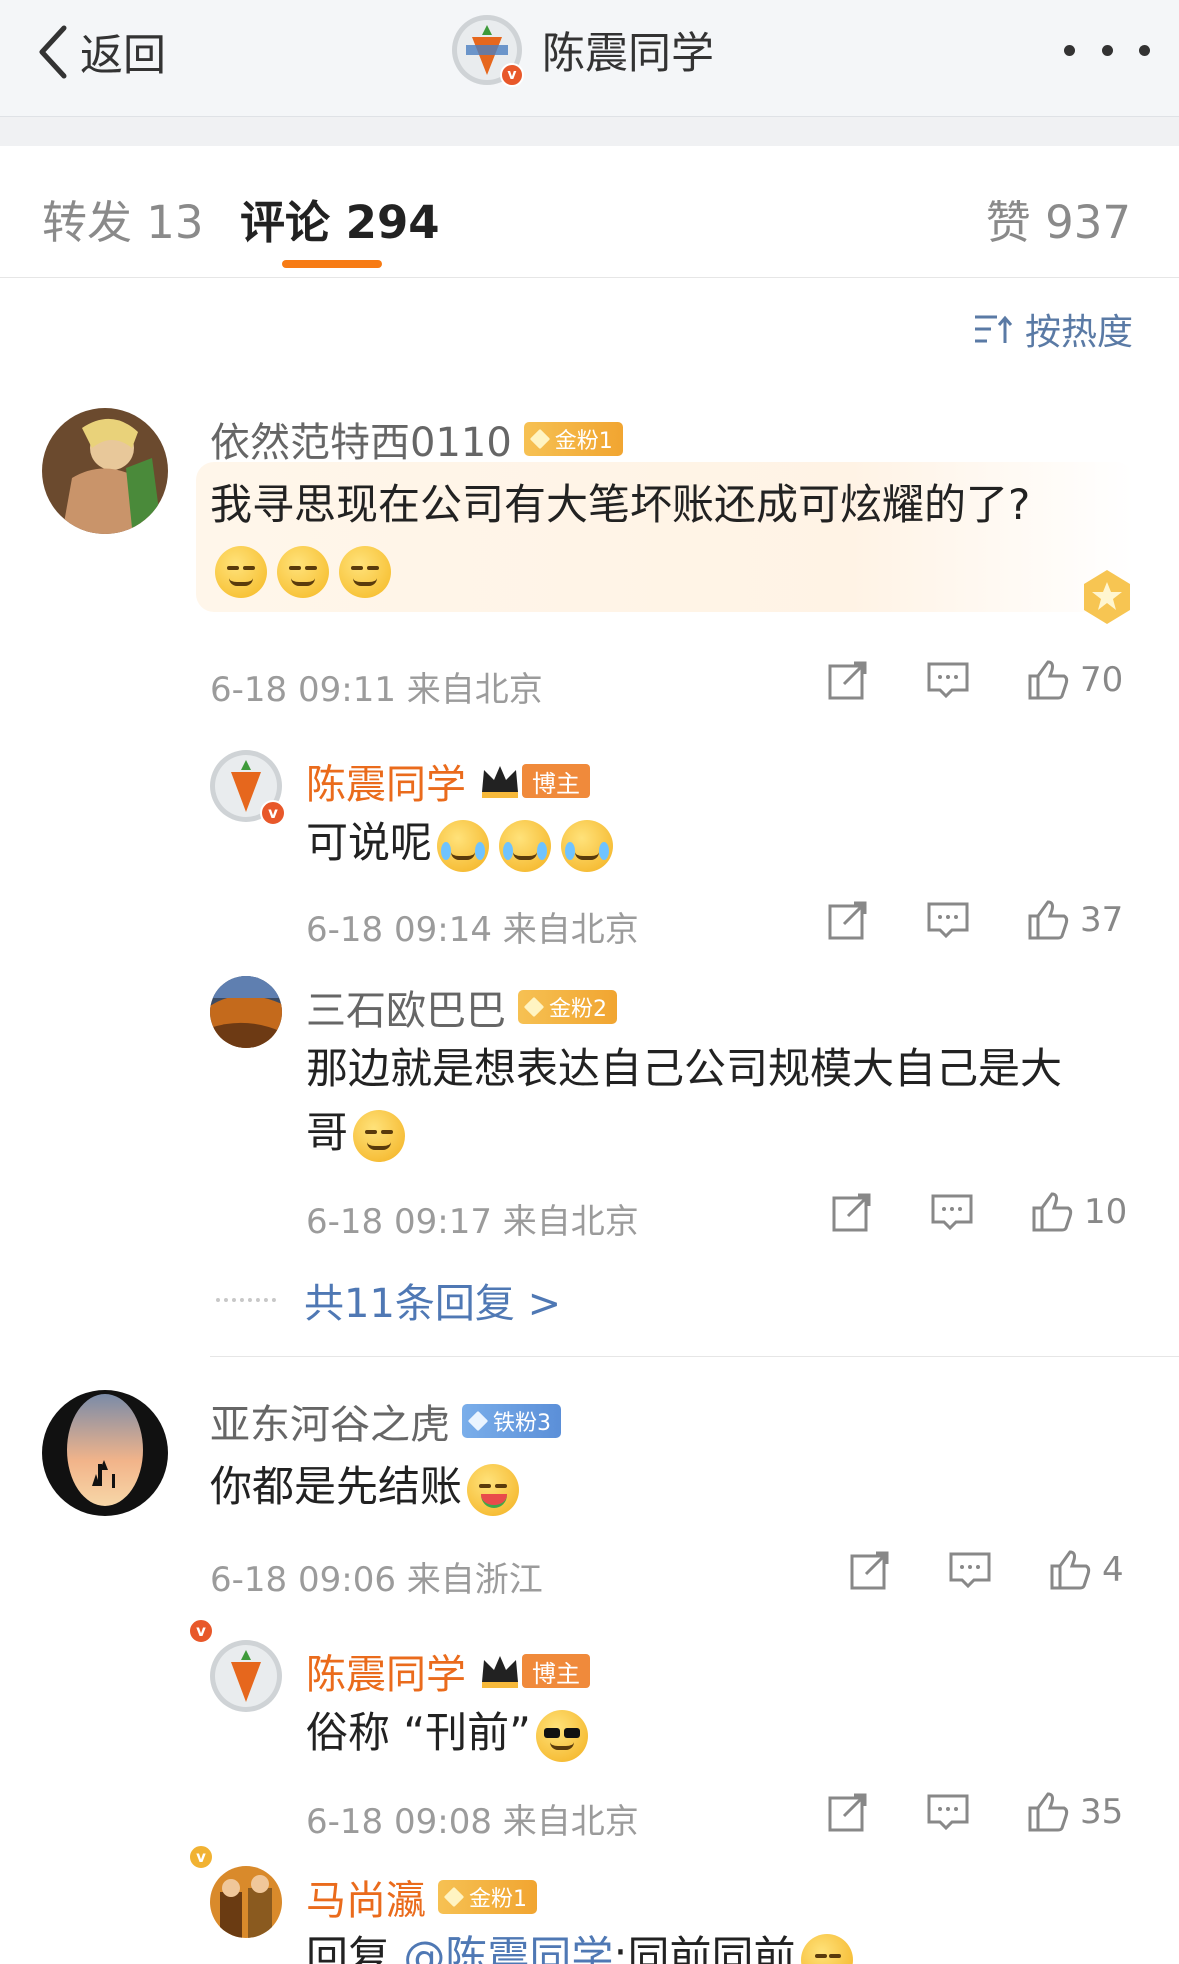  I want to click on comment-text-content: 你都是先结账, so click(336, 1486).